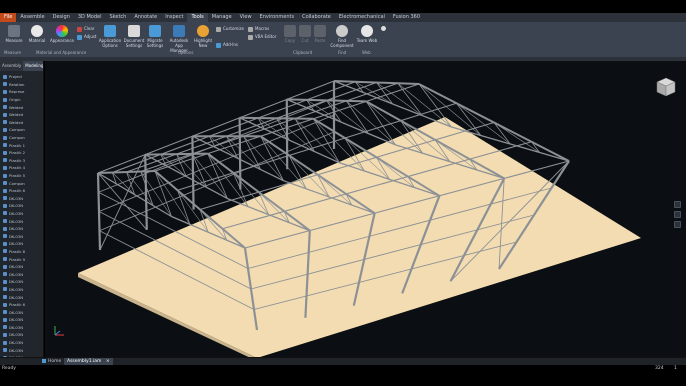  What do you see at coordinates (174, 17) in the screenshot?
I see `tab-inspect: Inspect` at bounding box center [174, 17].